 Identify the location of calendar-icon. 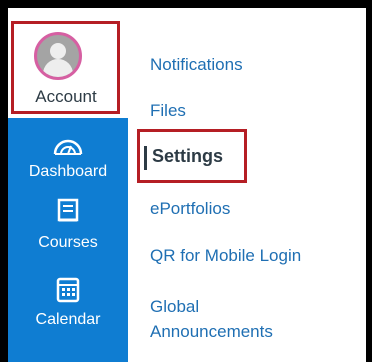
(68, 290).